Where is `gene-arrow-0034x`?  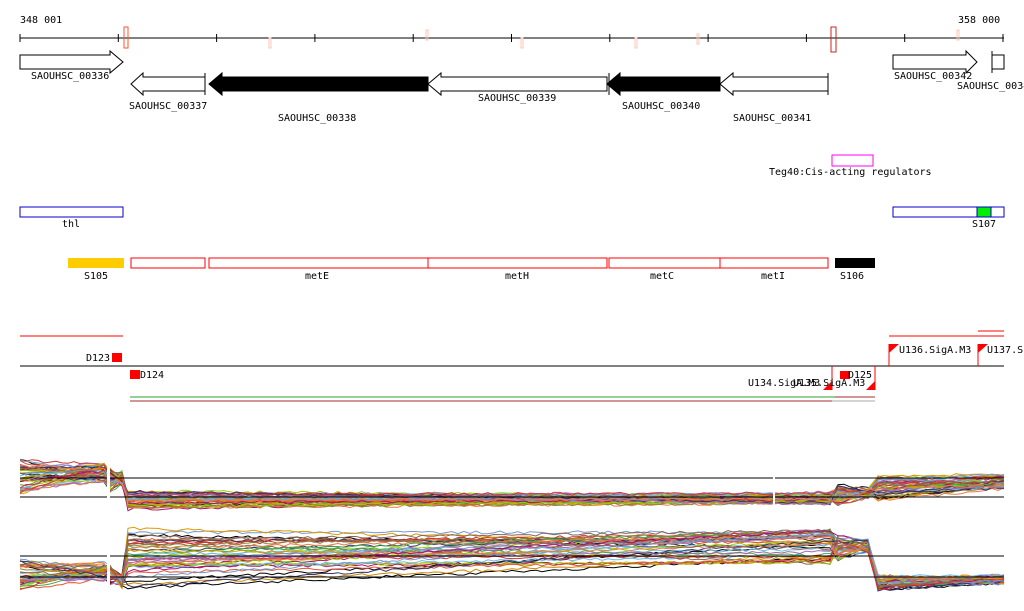 gene-arrow-0034x is located at coordinates (998, 62).